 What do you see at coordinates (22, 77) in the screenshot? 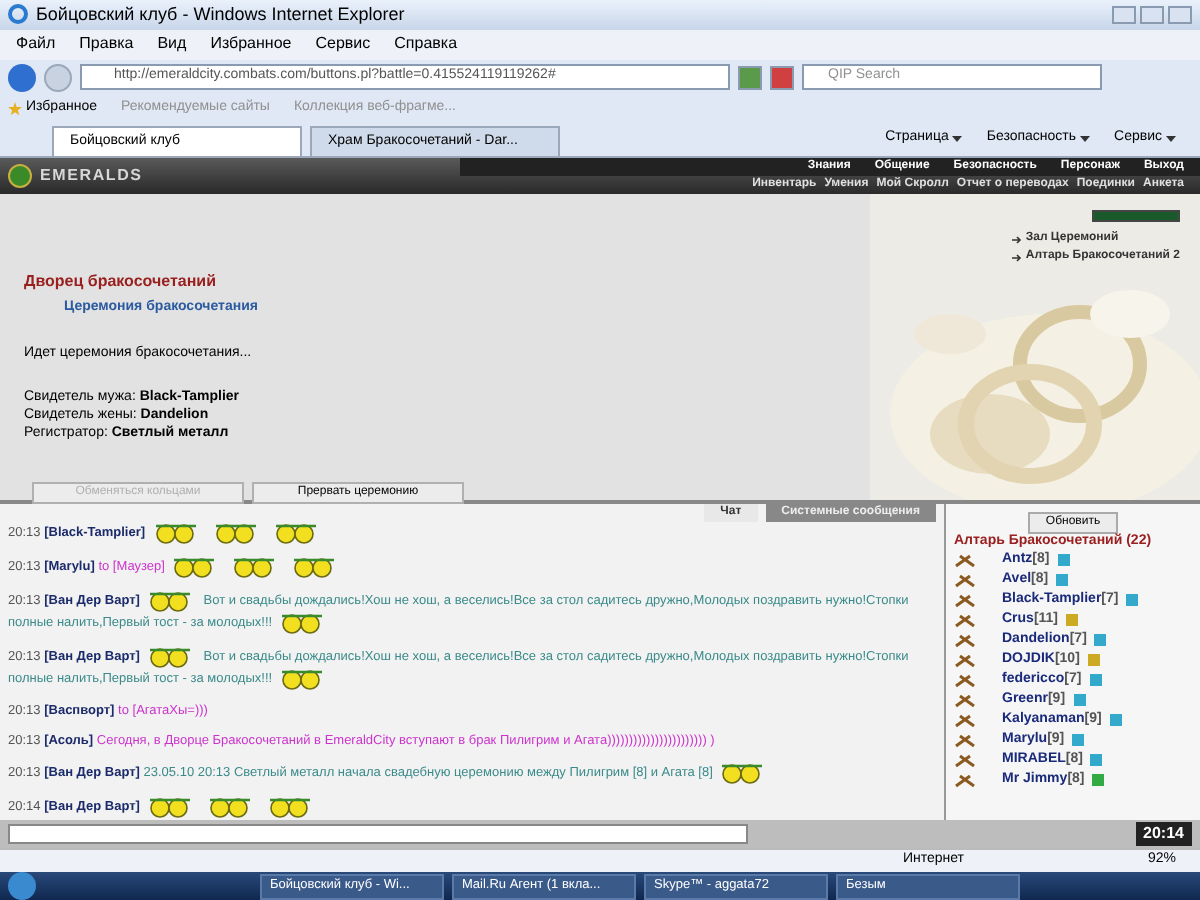
I see `back-button` at bounding box center [22, 77].